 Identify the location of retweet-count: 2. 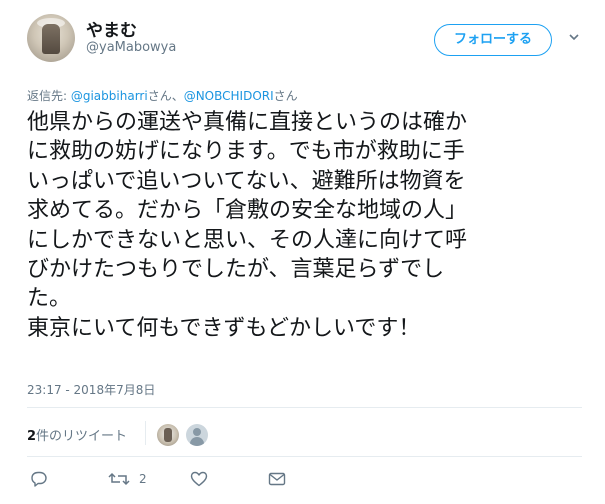
(143, 479).